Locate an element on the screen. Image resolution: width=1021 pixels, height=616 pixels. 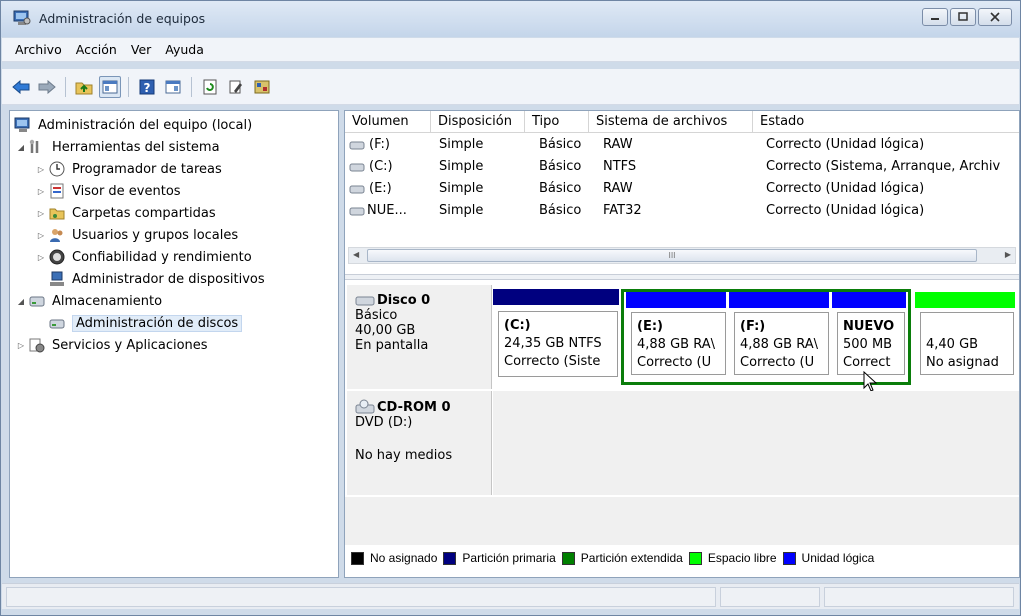
cdrom-0-info: CD-ROM 0 DVD (D:) No hay medios is located at coordinates (419, 443).